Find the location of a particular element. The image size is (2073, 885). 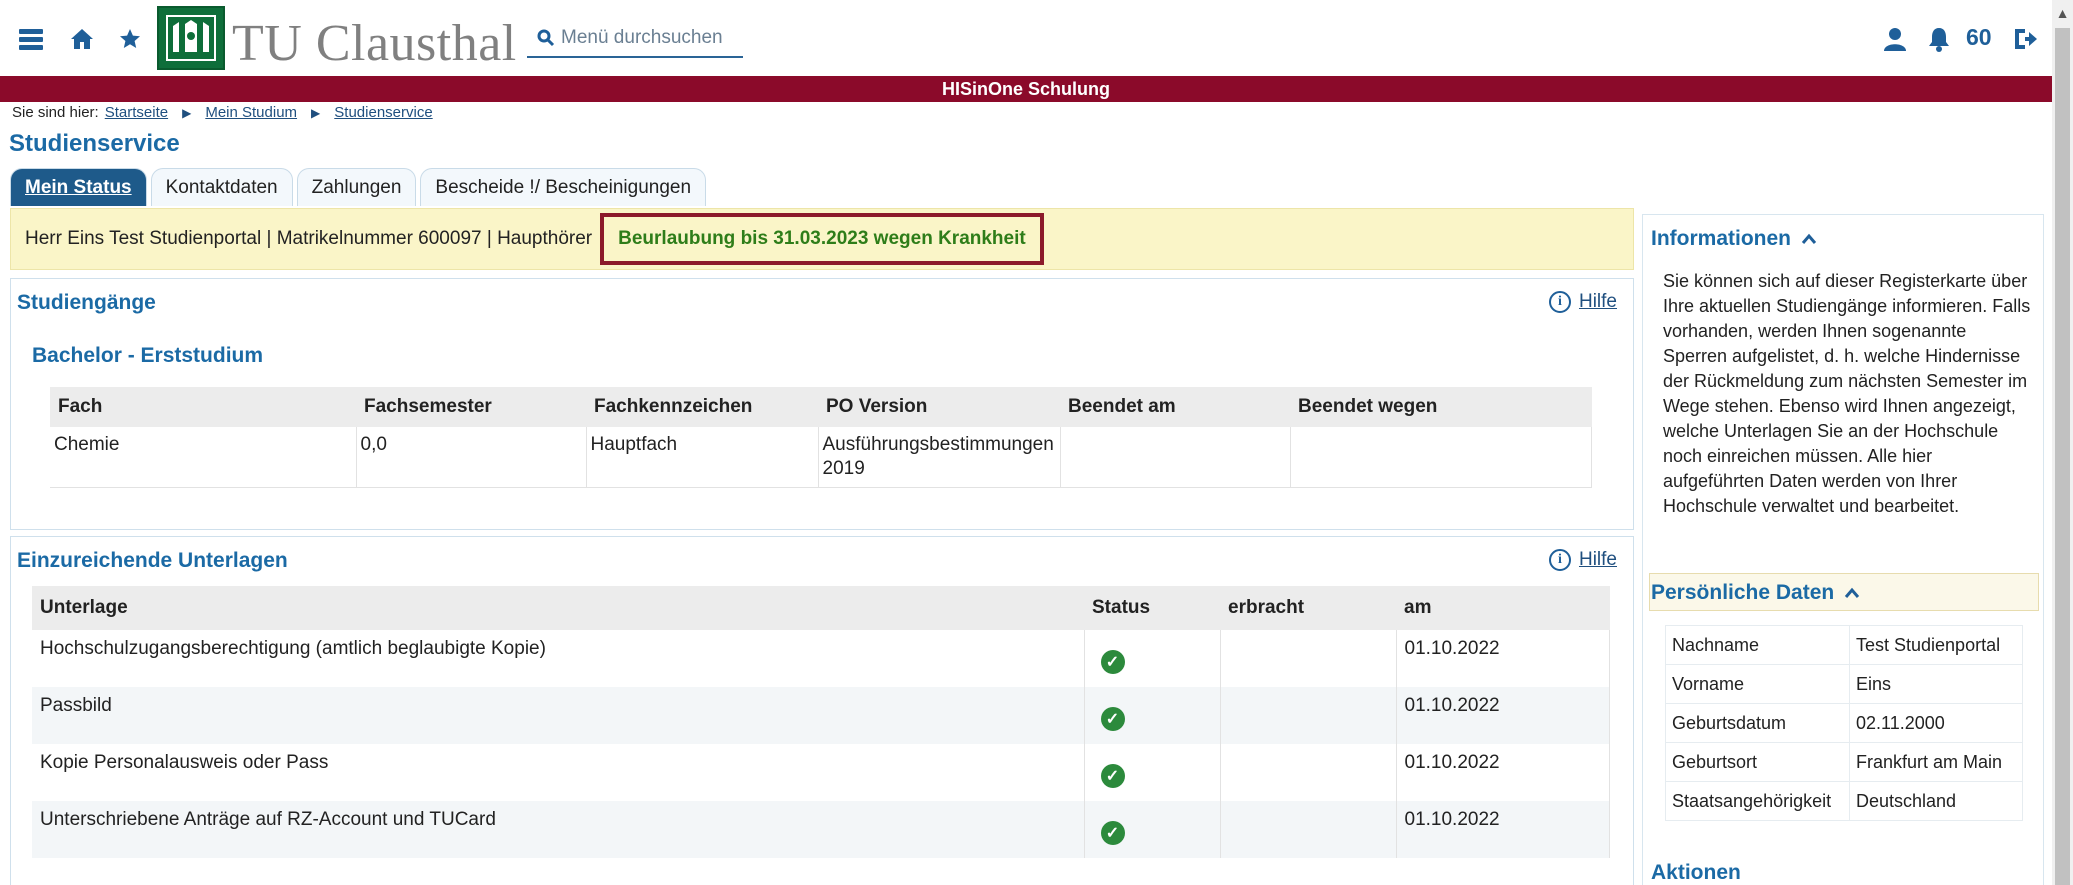

personal-data-value: Eins is located at coordinates (1936, 684).